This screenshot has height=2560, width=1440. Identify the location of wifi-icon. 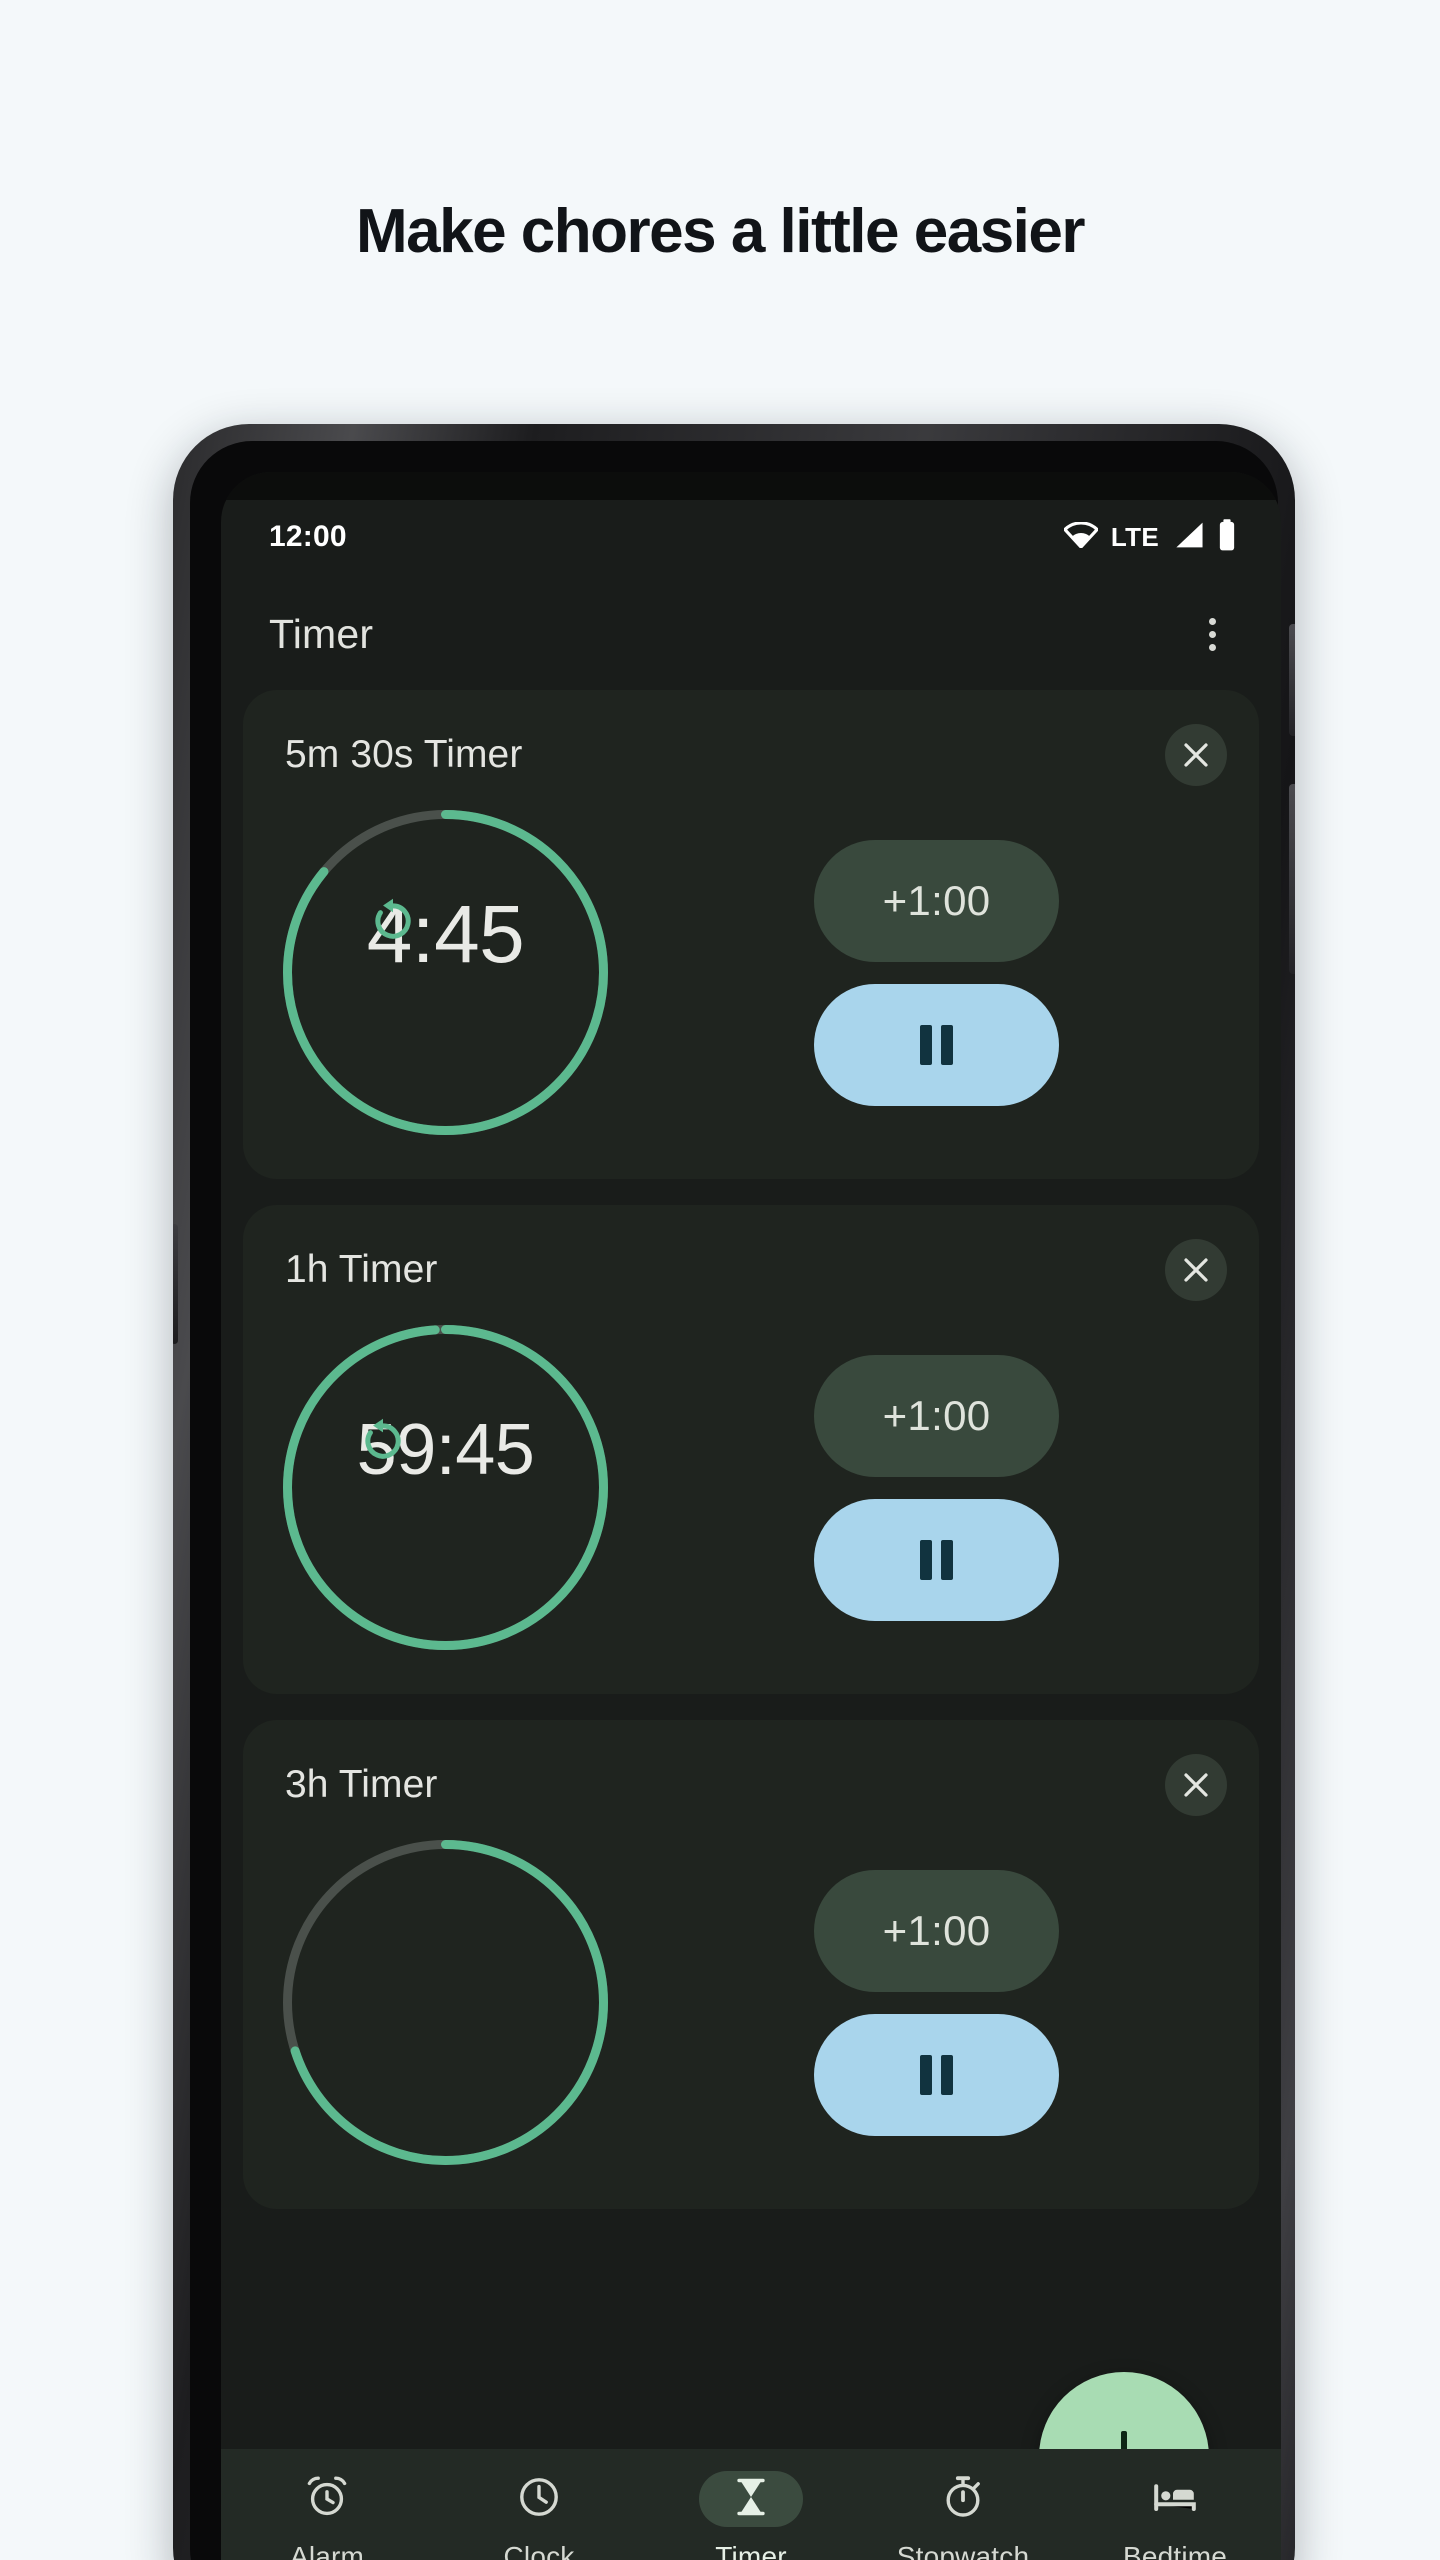
(1081, 536).